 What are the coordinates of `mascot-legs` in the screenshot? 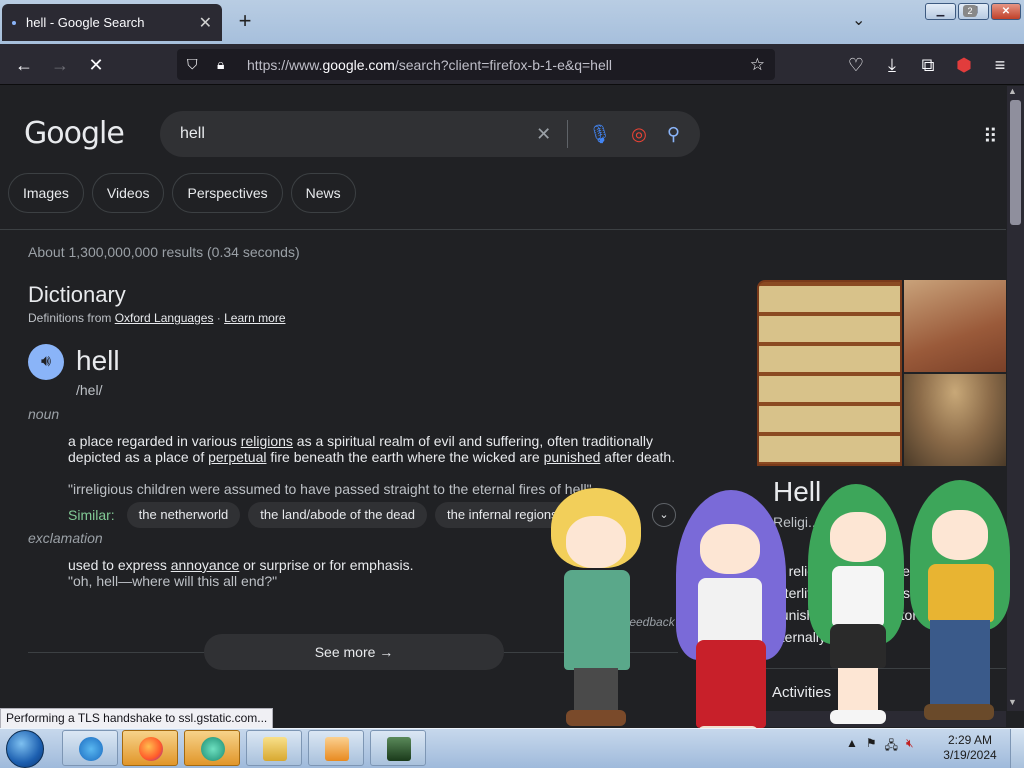 It's located at (858, 690).